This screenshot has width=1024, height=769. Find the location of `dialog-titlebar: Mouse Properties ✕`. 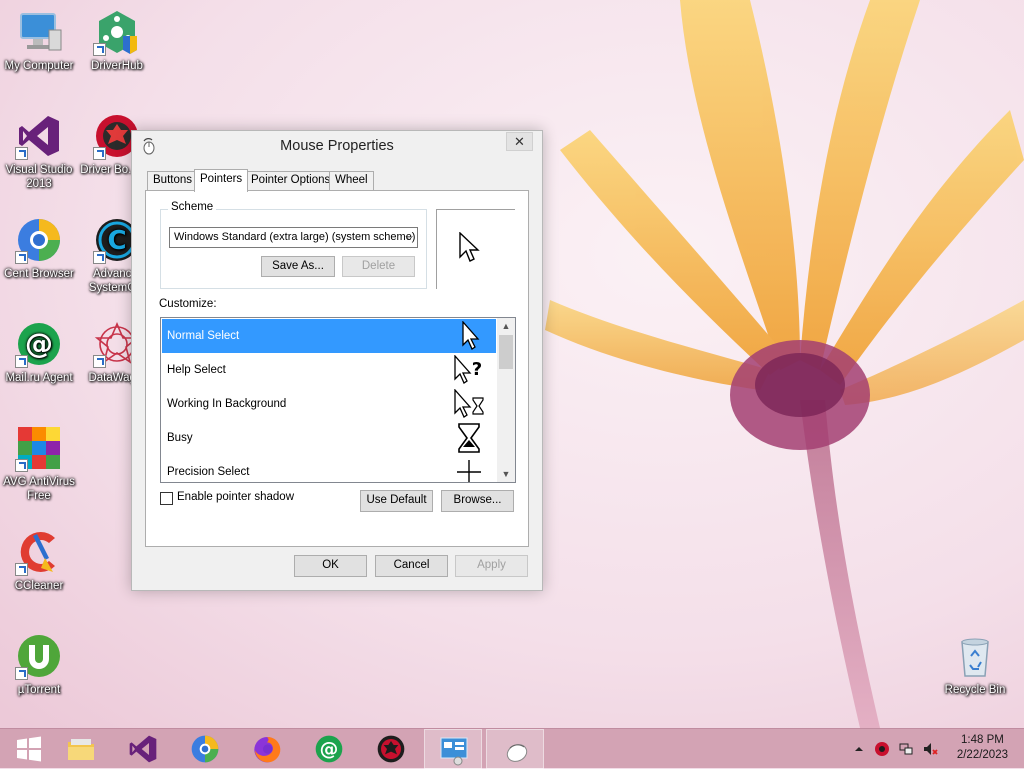

dialog-titlebar: Mouse Properties ✕ is located at coordinates (337, 146).